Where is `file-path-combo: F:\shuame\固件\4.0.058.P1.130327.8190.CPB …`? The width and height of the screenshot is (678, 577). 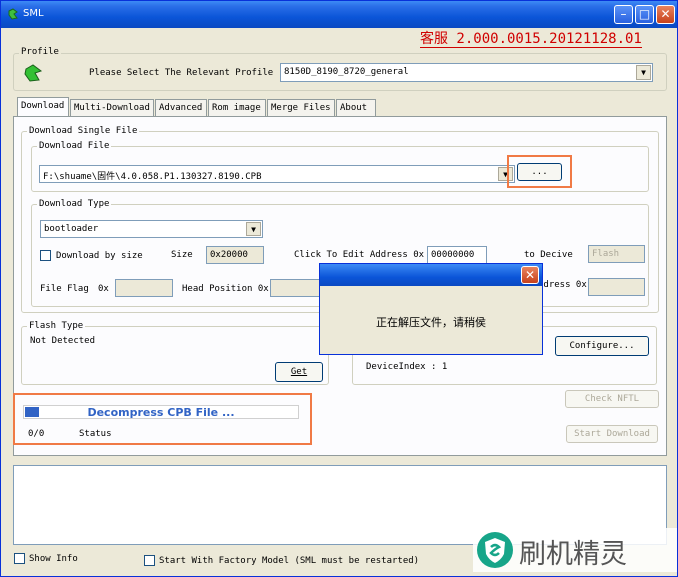 file-path-combo: F:\shuame\固件\4.0.058.P1.130327.8190.CPB … is located at coordinates (277, 174).